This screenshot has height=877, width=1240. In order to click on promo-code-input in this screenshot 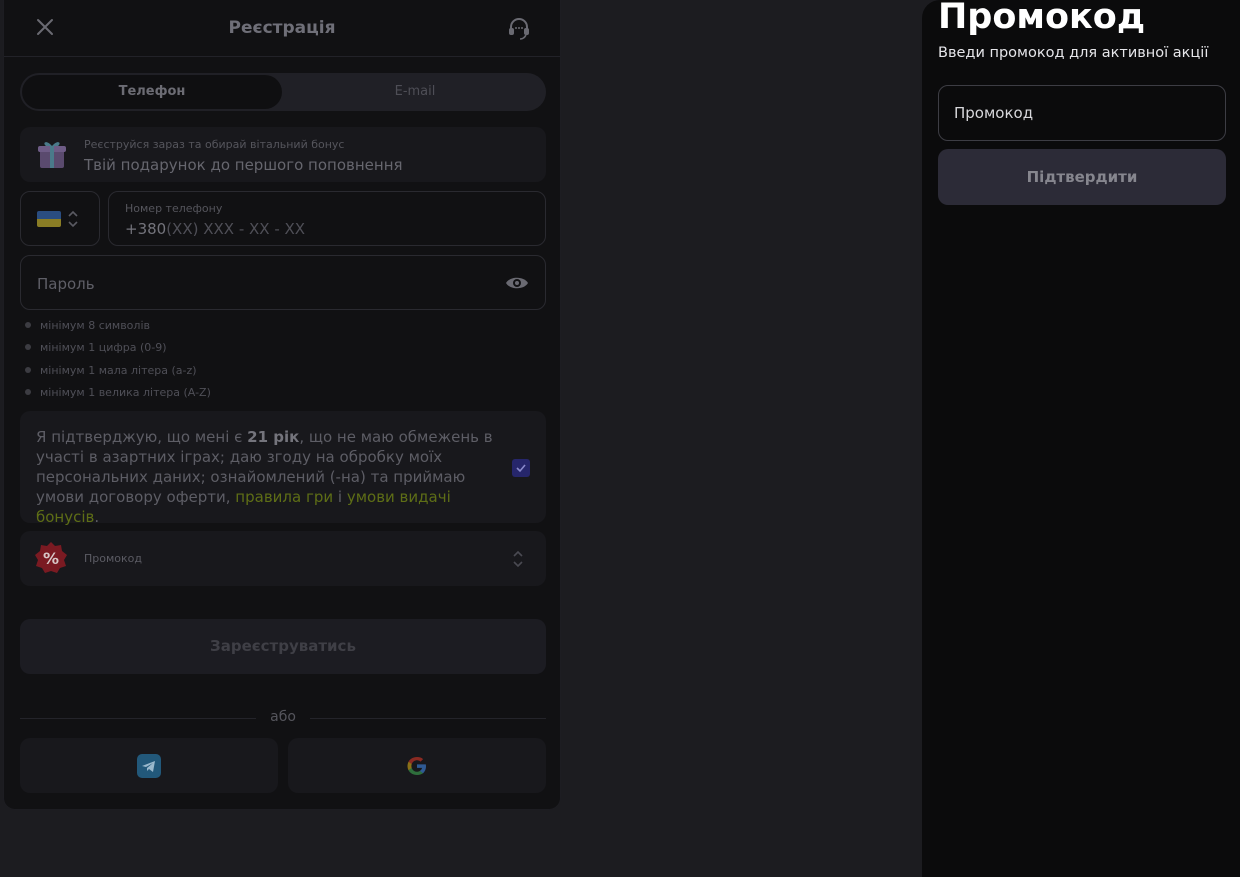, I will do `click(1082, 113)`.